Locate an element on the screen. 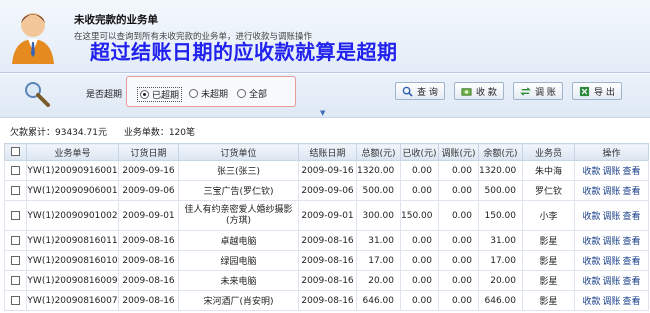 Image resolution: width=650 pixels, height=313 pixels. order-count: 业务单数：120笔 is located at coordinates (159, 133).